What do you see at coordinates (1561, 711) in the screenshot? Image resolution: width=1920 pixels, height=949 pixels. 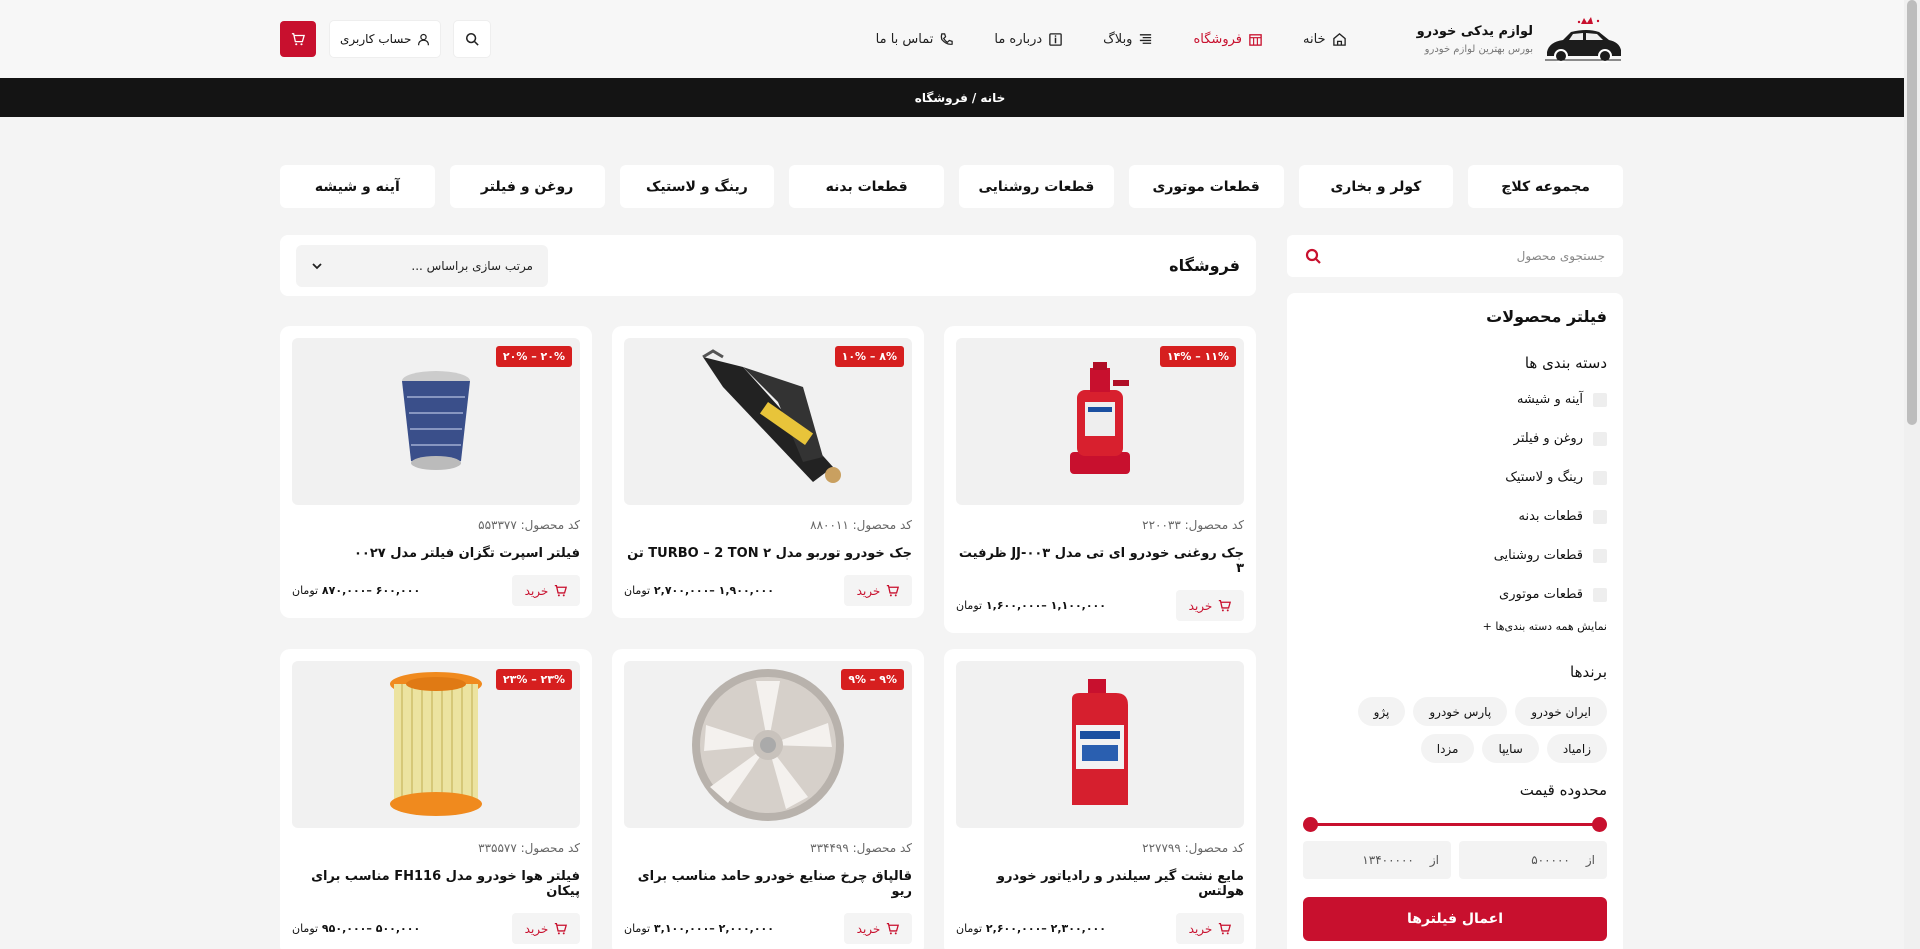 I see `brand-chip: ایران خودرو` at bounding box center [1561, 711].